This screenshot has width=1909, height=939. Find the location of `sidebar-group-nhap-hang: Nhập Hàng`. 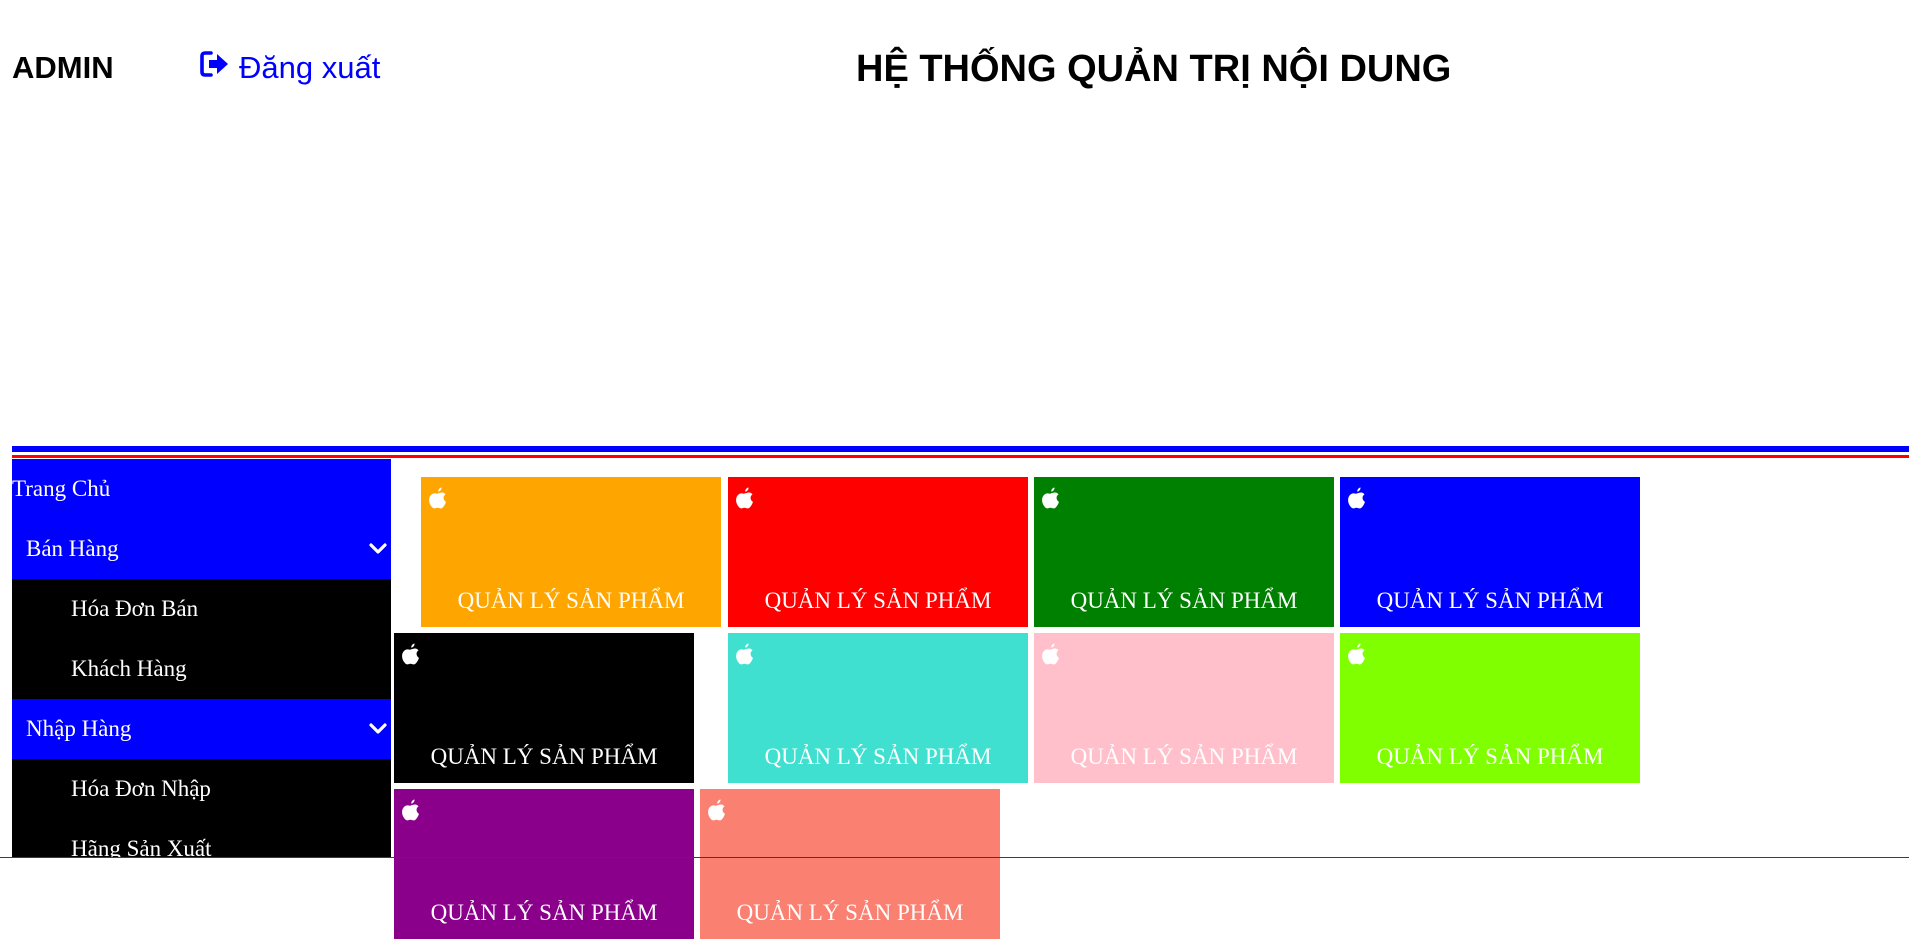

sidebar-group-nhap-hang: Nhập Hàng is located at coordinates (201, 729).